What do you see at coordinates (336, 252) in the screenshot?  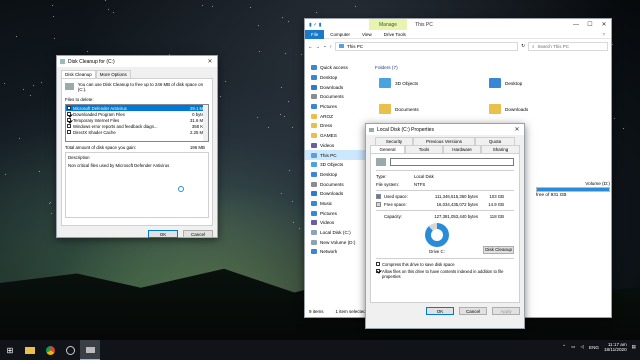 I see `nav-item: Network` at bounding box center [336, 252].